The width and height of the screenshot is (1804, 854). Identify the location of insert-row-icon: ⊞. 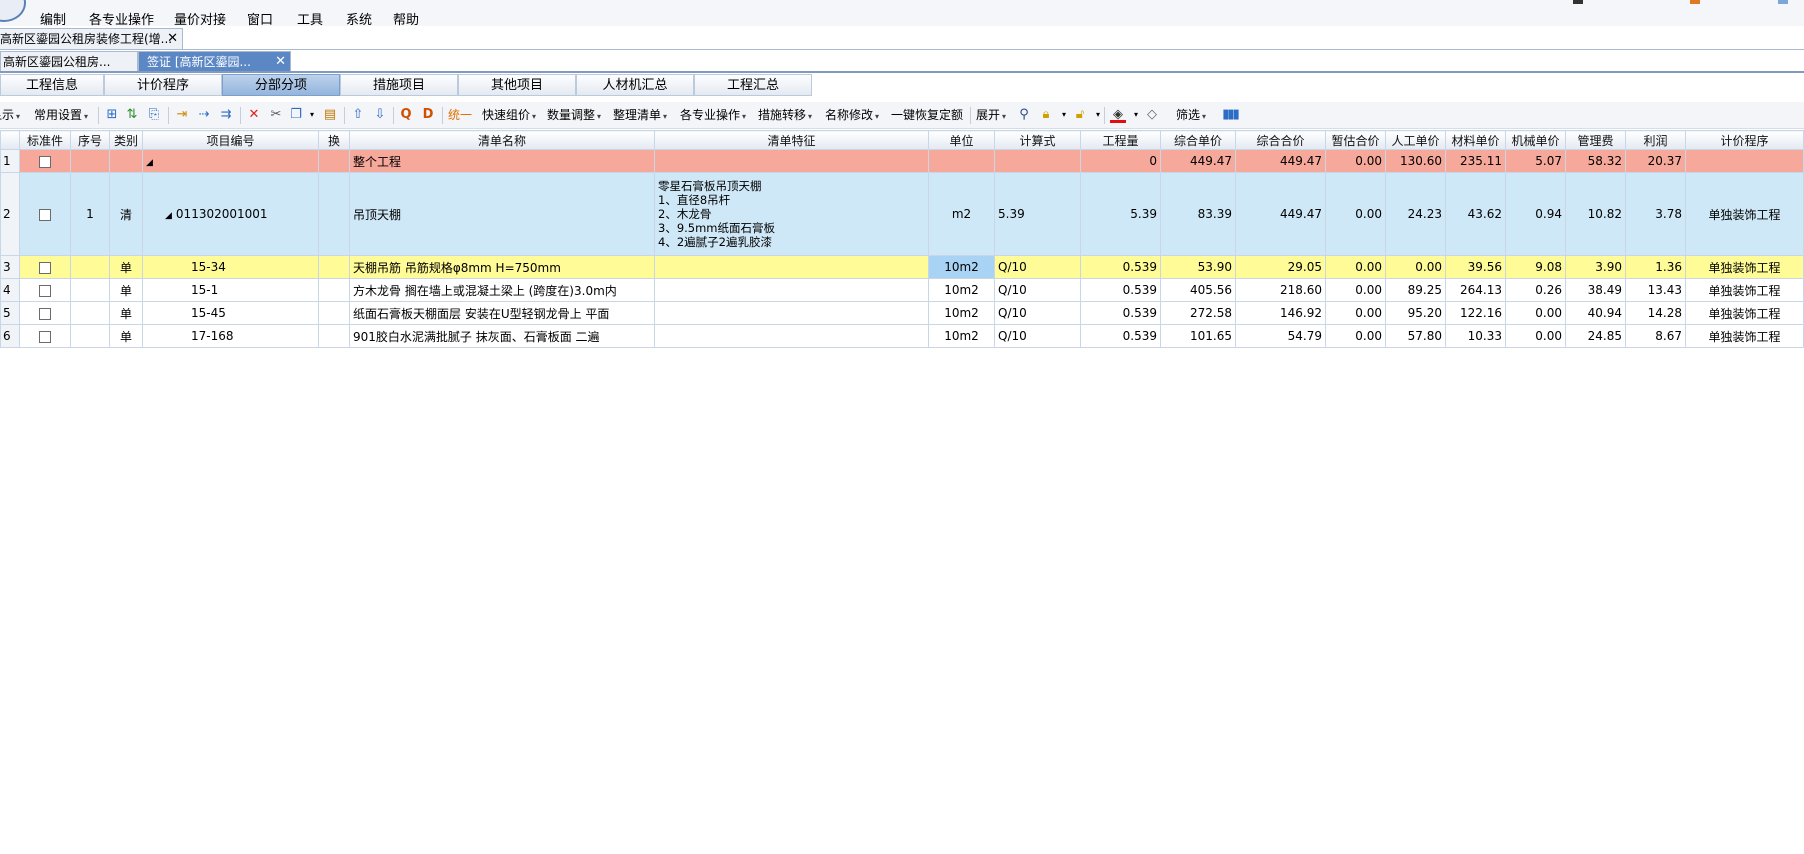
(112, 115).